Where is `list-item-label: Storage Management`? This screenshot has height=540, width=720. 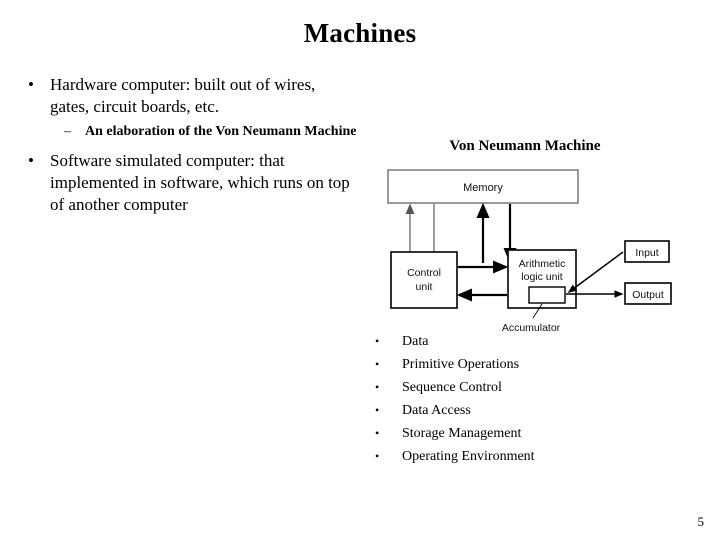 list-item-label: Storage Management is located at coordinates (462, 433).